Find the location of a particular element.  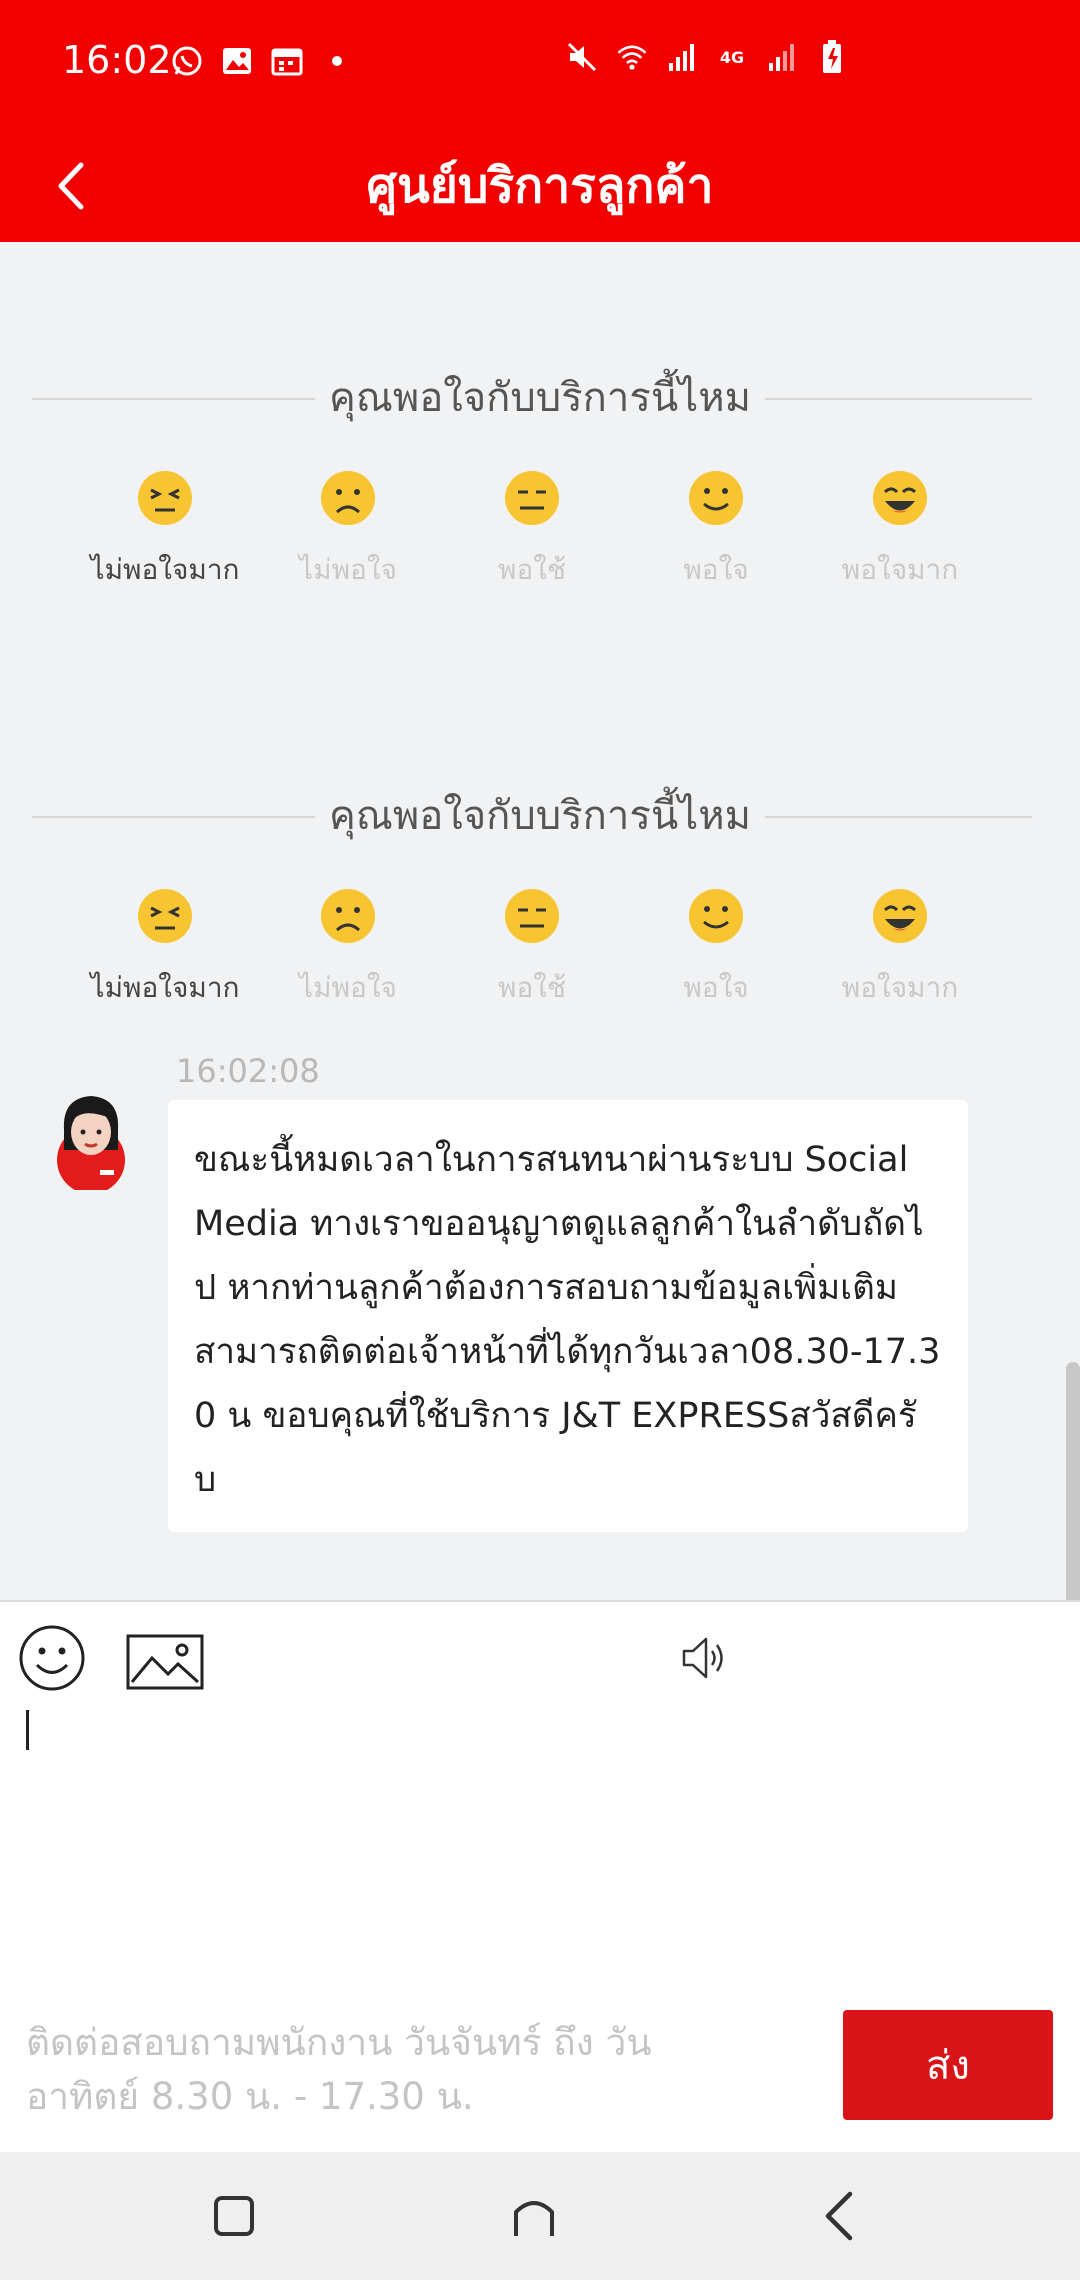

status-right-icons: 4G is located at coordinates (707, 57).